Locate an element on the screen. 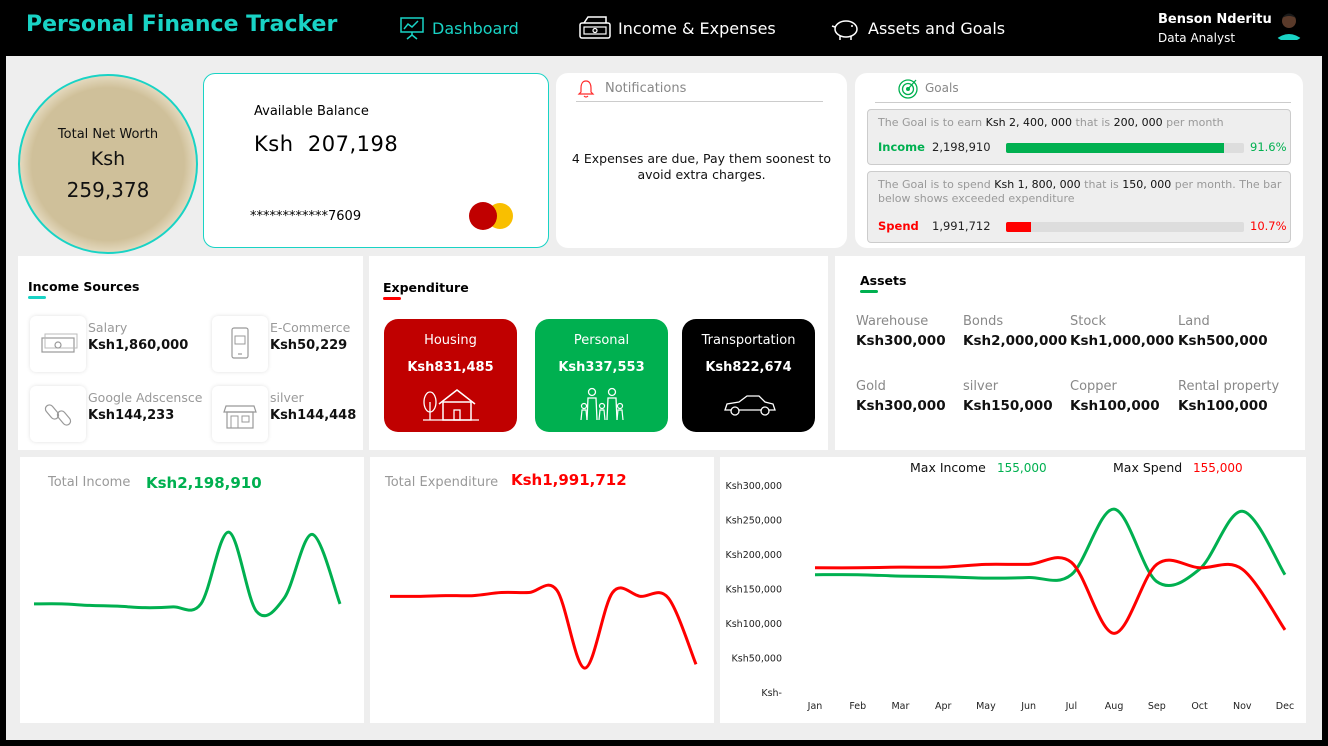  x-tick-label: Dec is located at coordinates (1285, 706).